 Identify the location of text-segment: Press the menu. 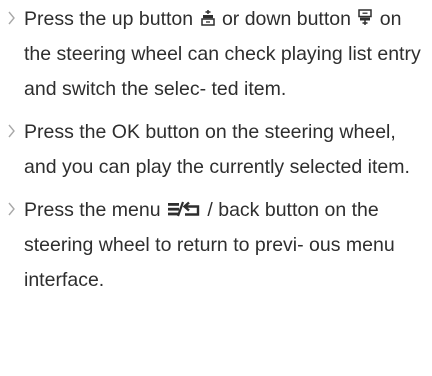
(95, 210).